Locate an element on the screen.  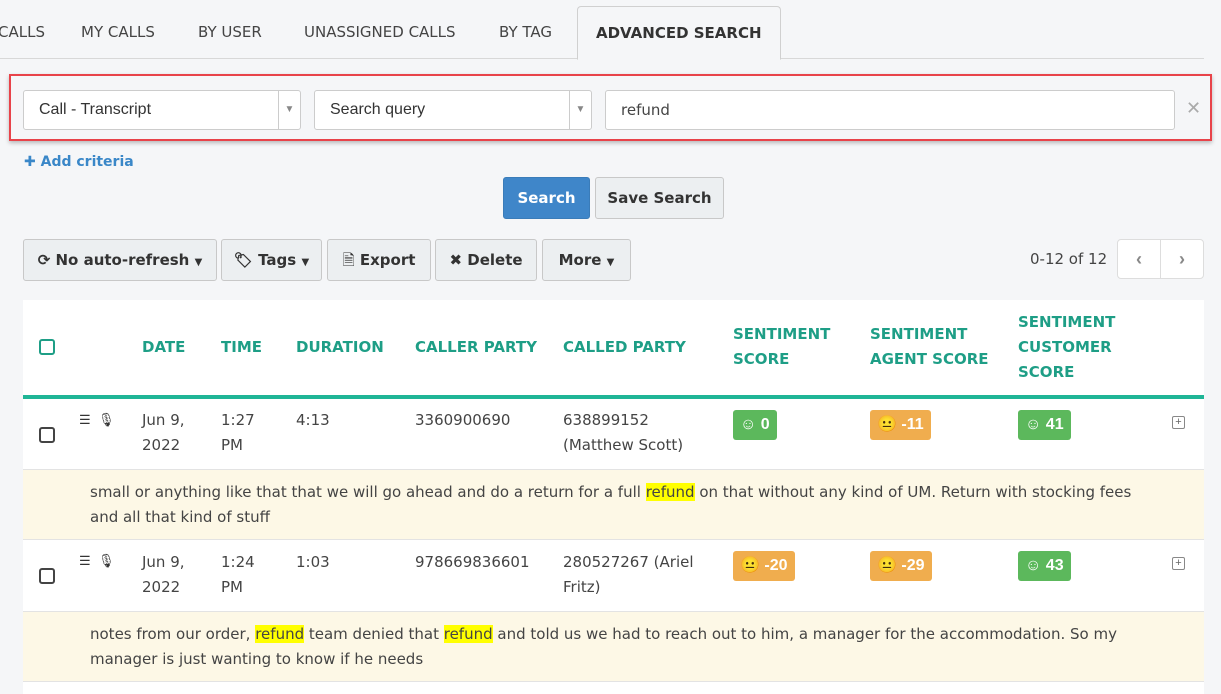
header-line: CUSTOMER is located at coordinates (1065, 347).